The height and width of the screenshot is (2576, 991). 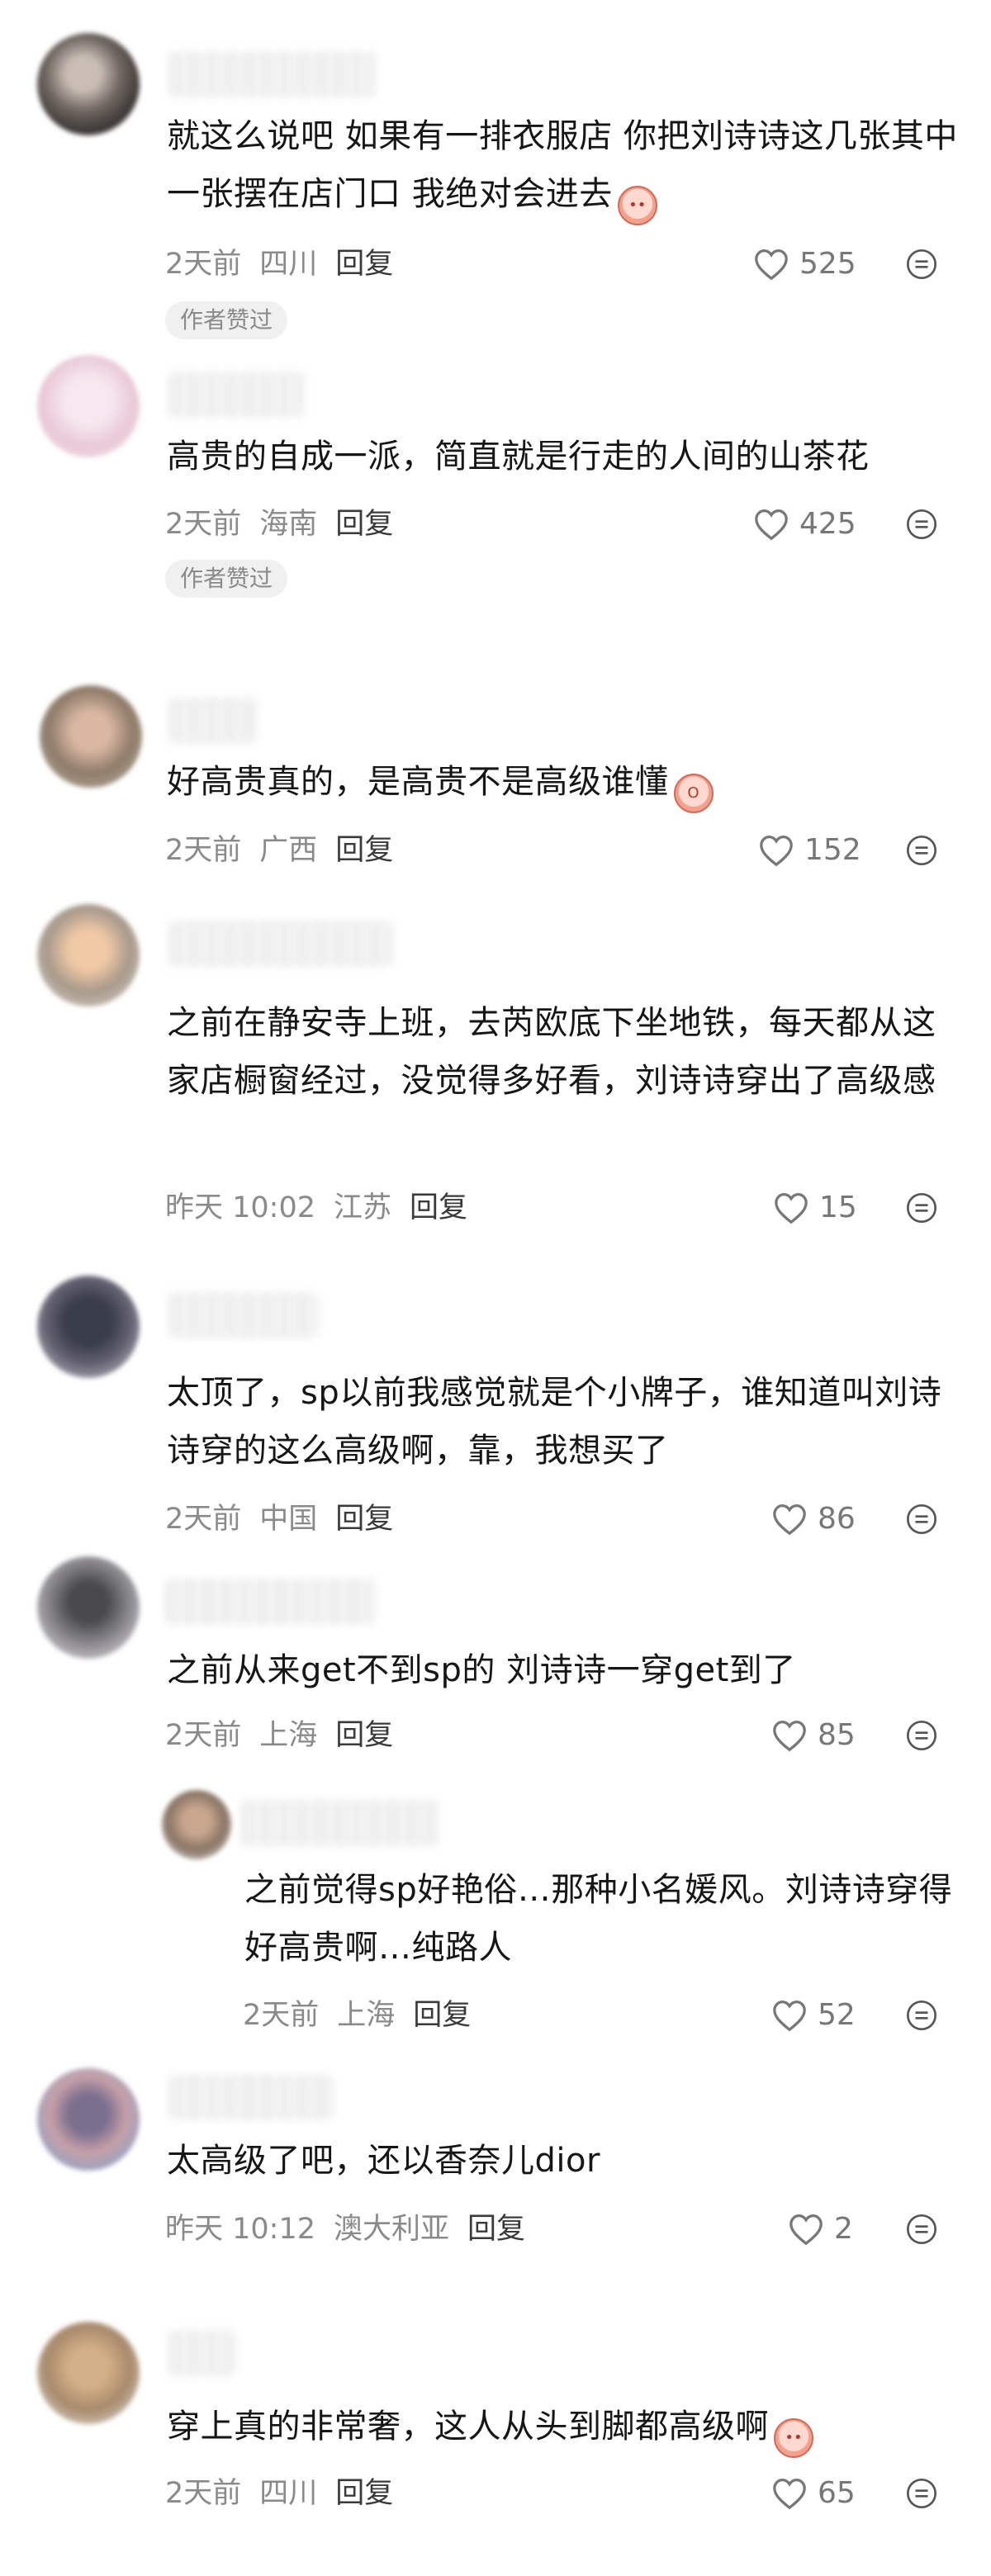 What do you see at coordinates (563, 2428) in the screenshot?
I see `comment-text: 穿上真的非常奢，这人从头到脚都高级啊 ••` at bounding box center [563, 2428].